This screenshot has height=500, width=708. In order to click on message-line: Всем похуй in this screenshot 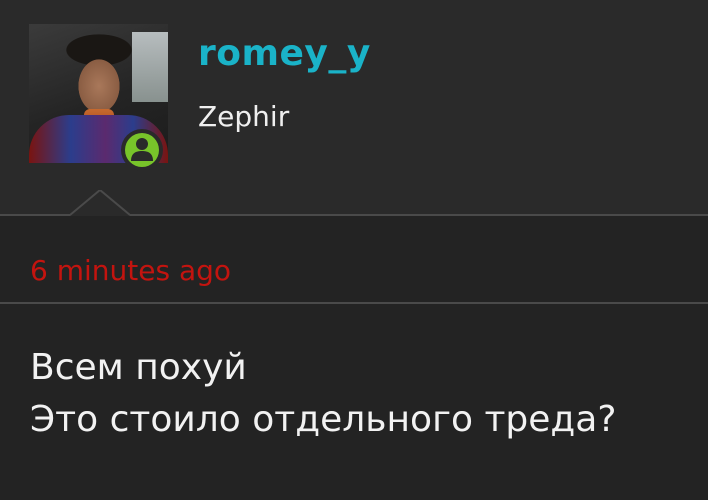, I will do `click(138, 367)`.